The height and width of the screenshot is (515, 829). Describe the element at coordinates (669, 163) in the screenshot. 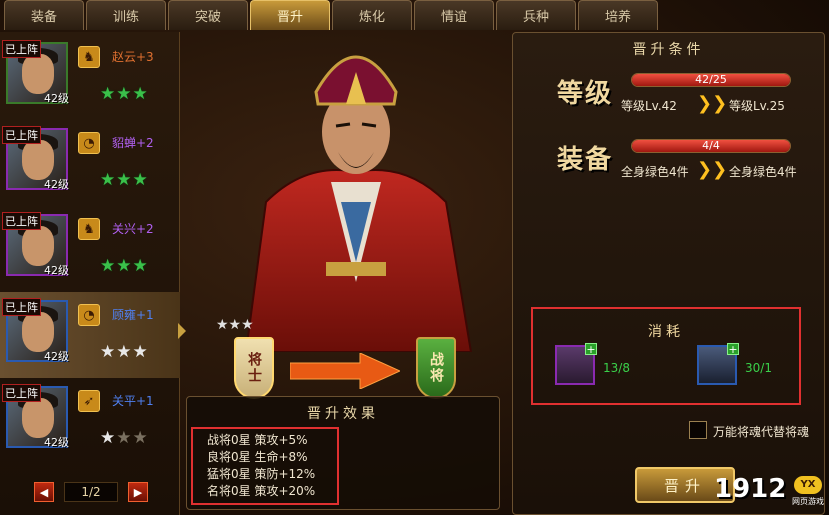

I see `equip-condition: 装备 4/4 全身绿色4件 ❯❯ 全身绿色4件` at that location.